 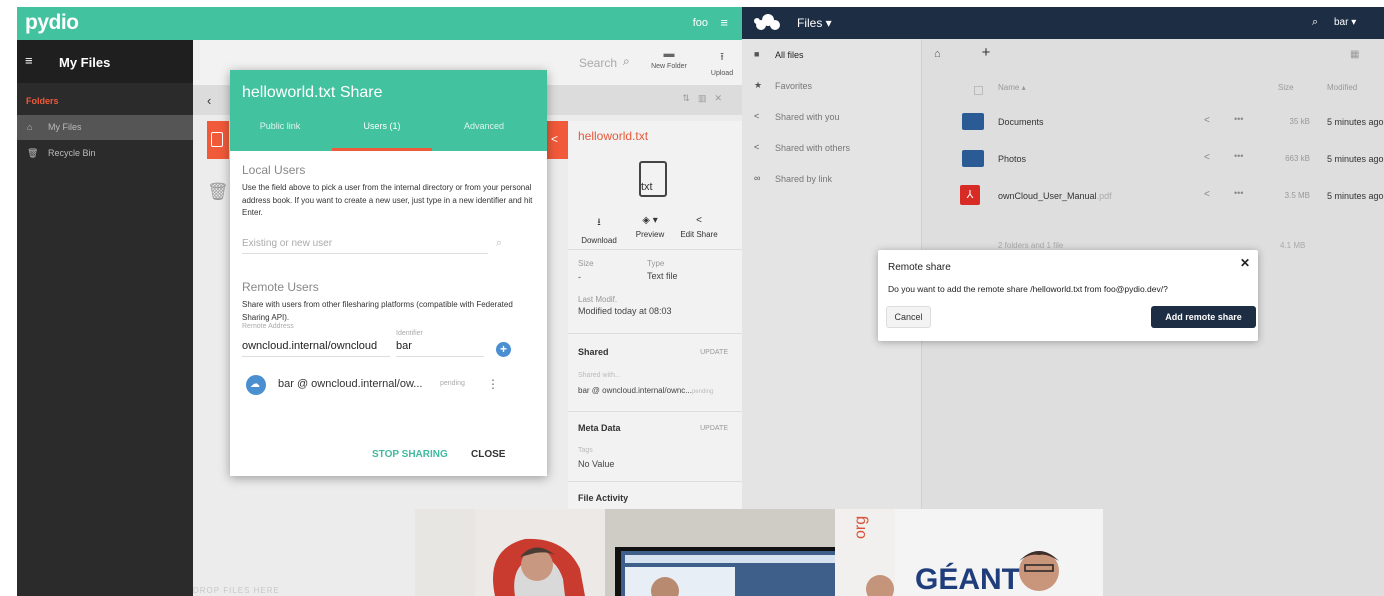 I want to click on file-summary-size: 4.1 MB, so click(x=1293, y=245).